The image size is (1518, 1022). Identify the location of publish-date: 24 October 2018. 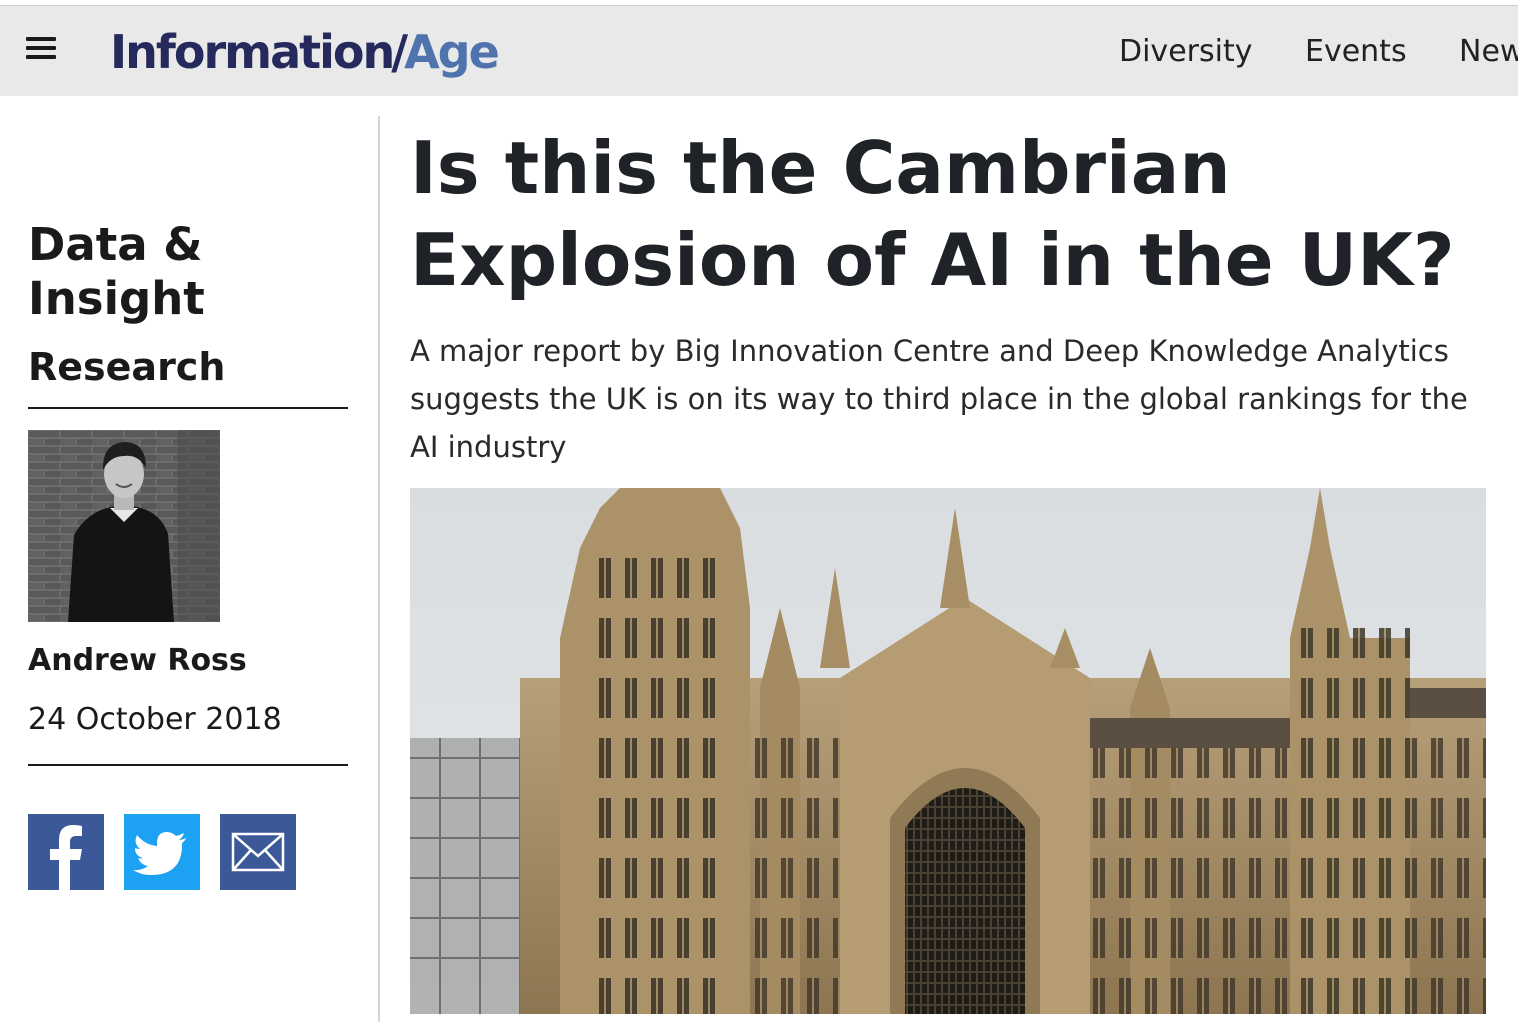
(155, 719).